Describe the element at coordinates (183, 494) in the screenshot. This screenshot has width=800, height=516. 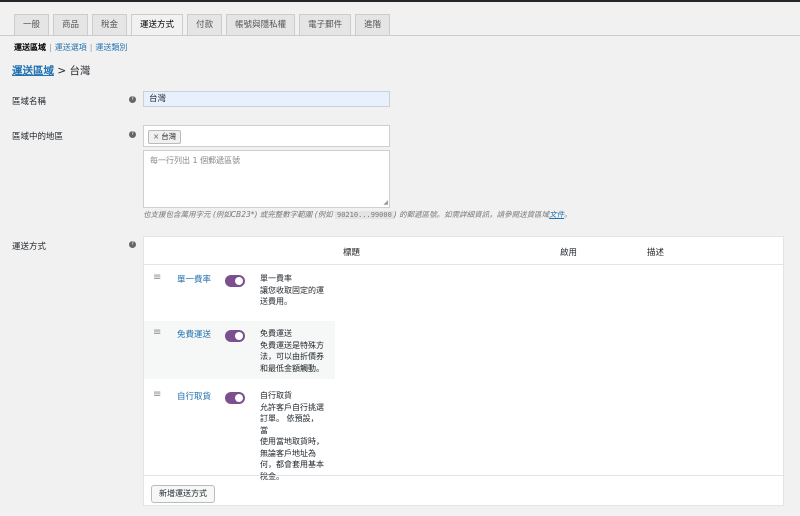
I see `add-shipping-method-button: 新增運送方式` at that location.